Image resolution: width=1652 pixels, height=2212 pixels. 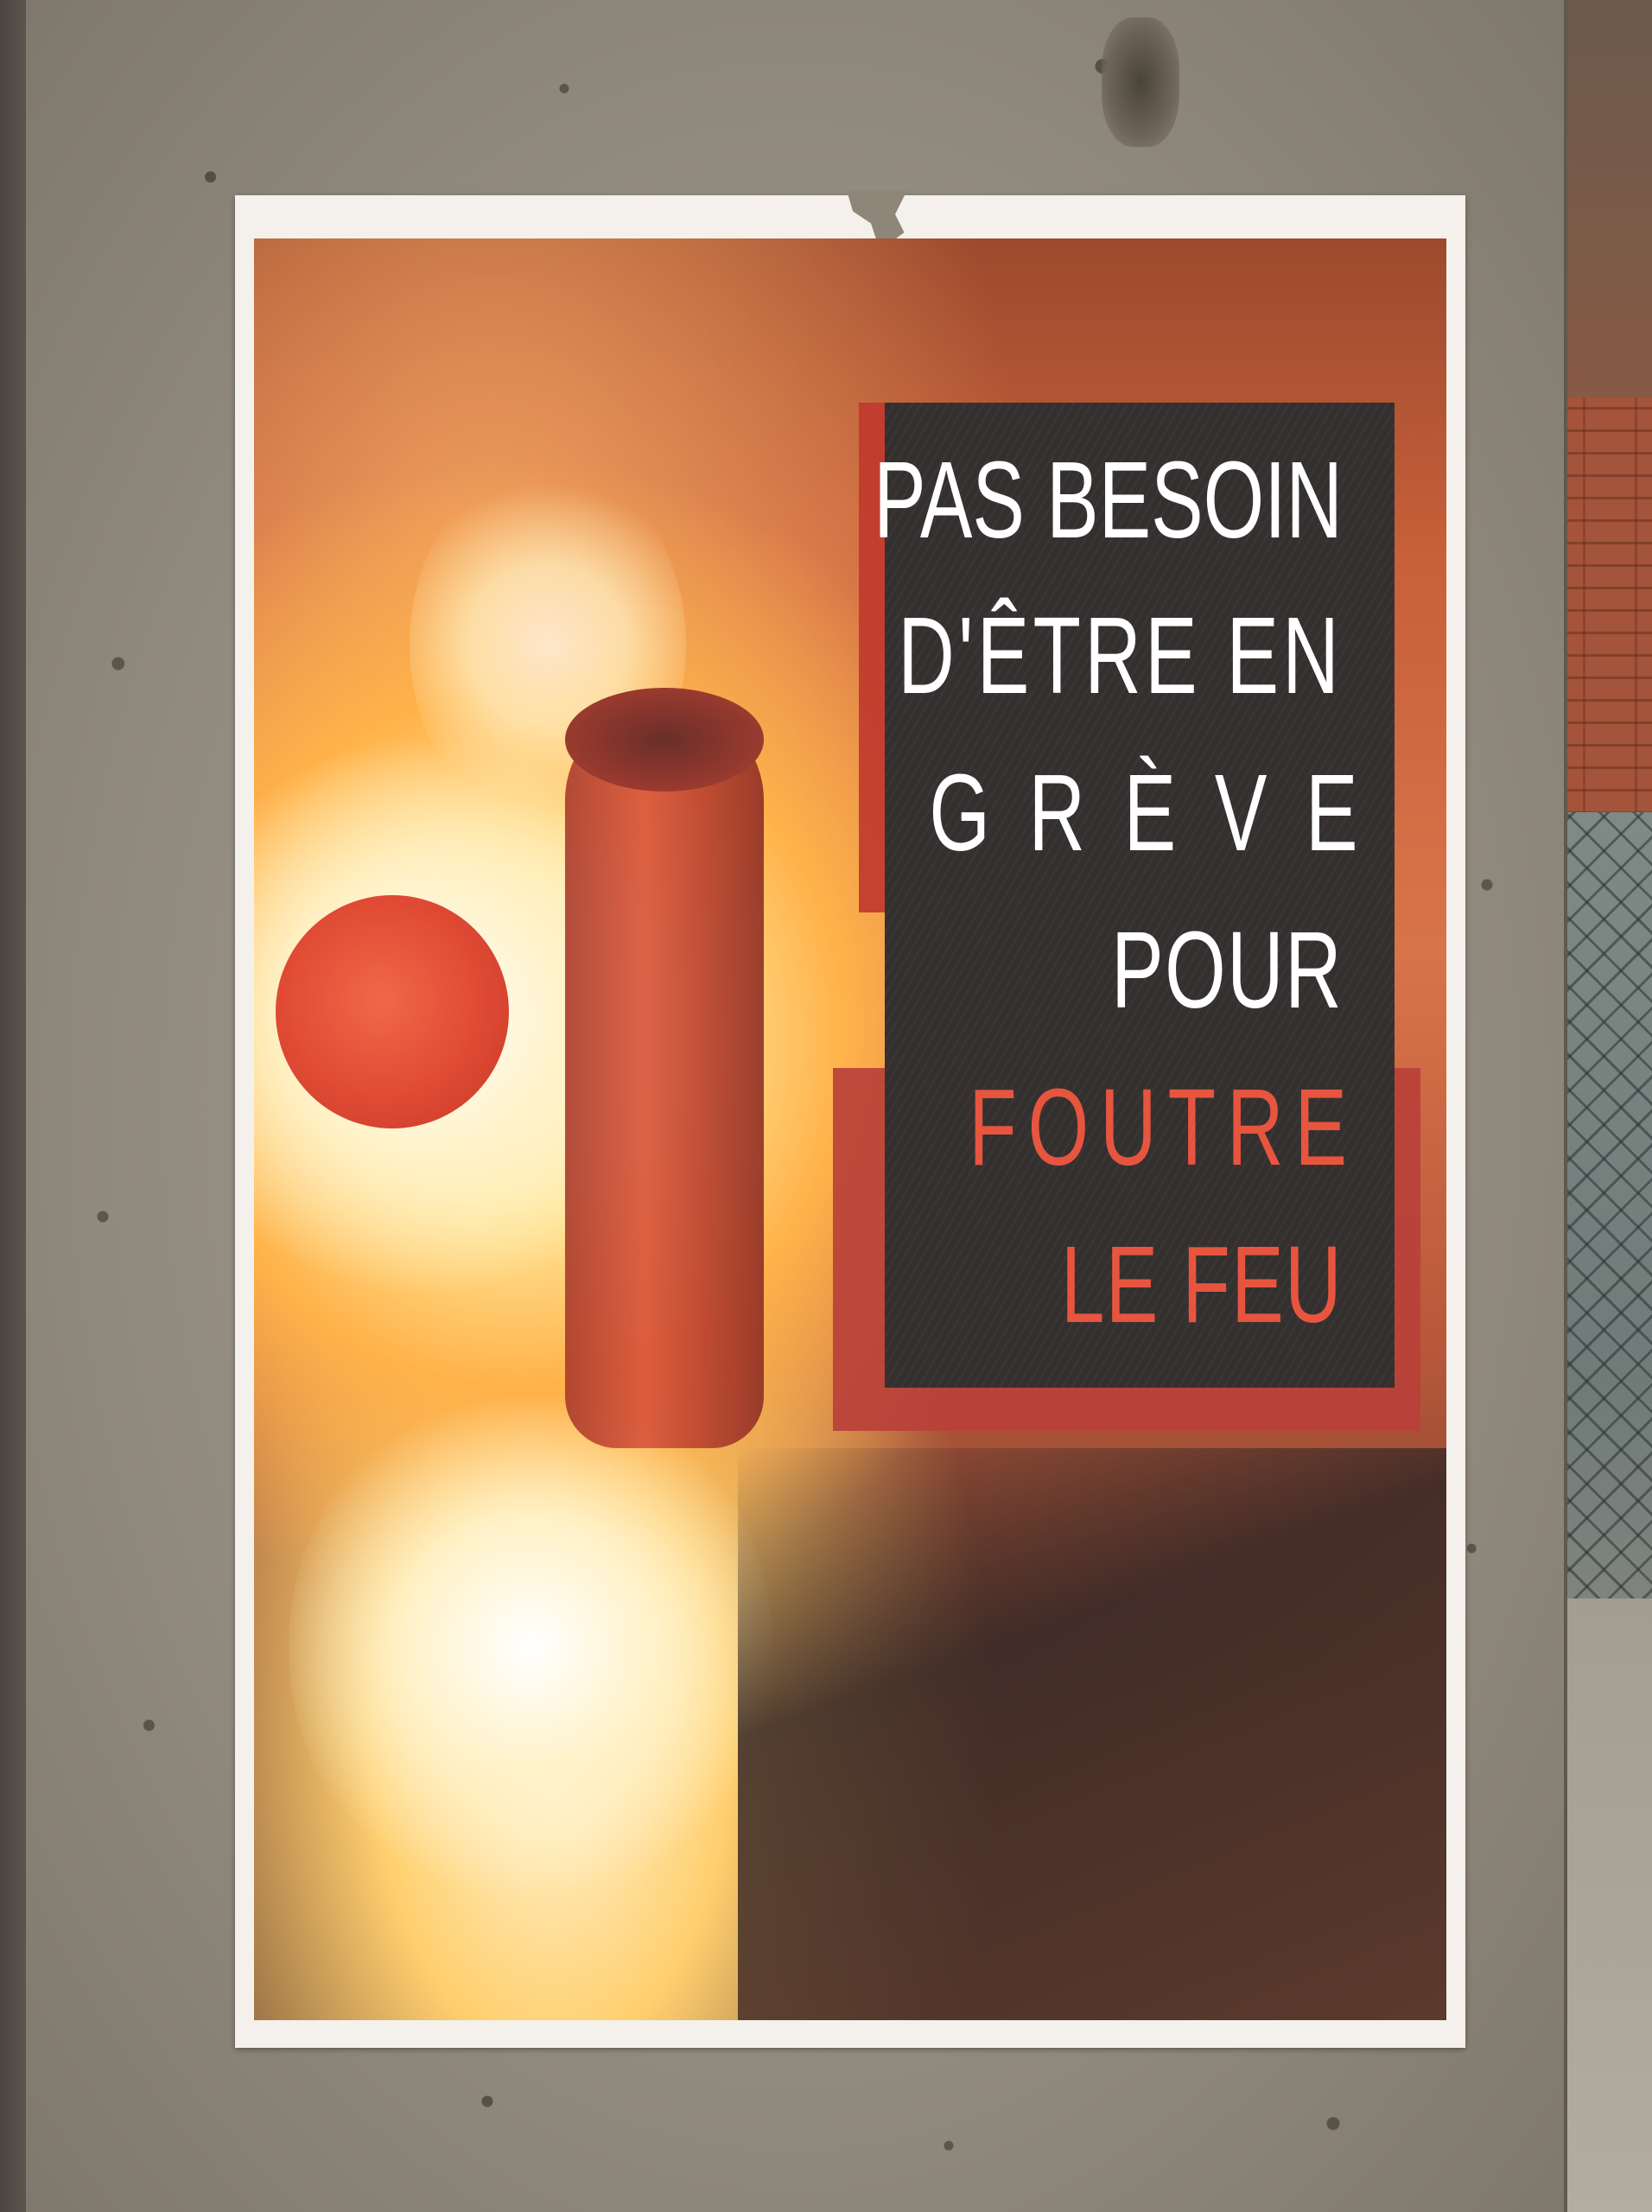 What do you see at coordinates (531, 1647) in the screenshot?
I see `flame-glow` at bounding box center [531, 1647].